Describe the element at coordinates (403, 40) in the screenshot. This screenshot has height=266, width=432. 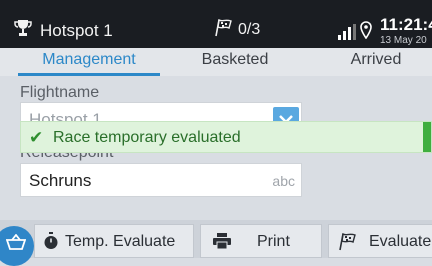
I see `date: 13 May 20` at that location.